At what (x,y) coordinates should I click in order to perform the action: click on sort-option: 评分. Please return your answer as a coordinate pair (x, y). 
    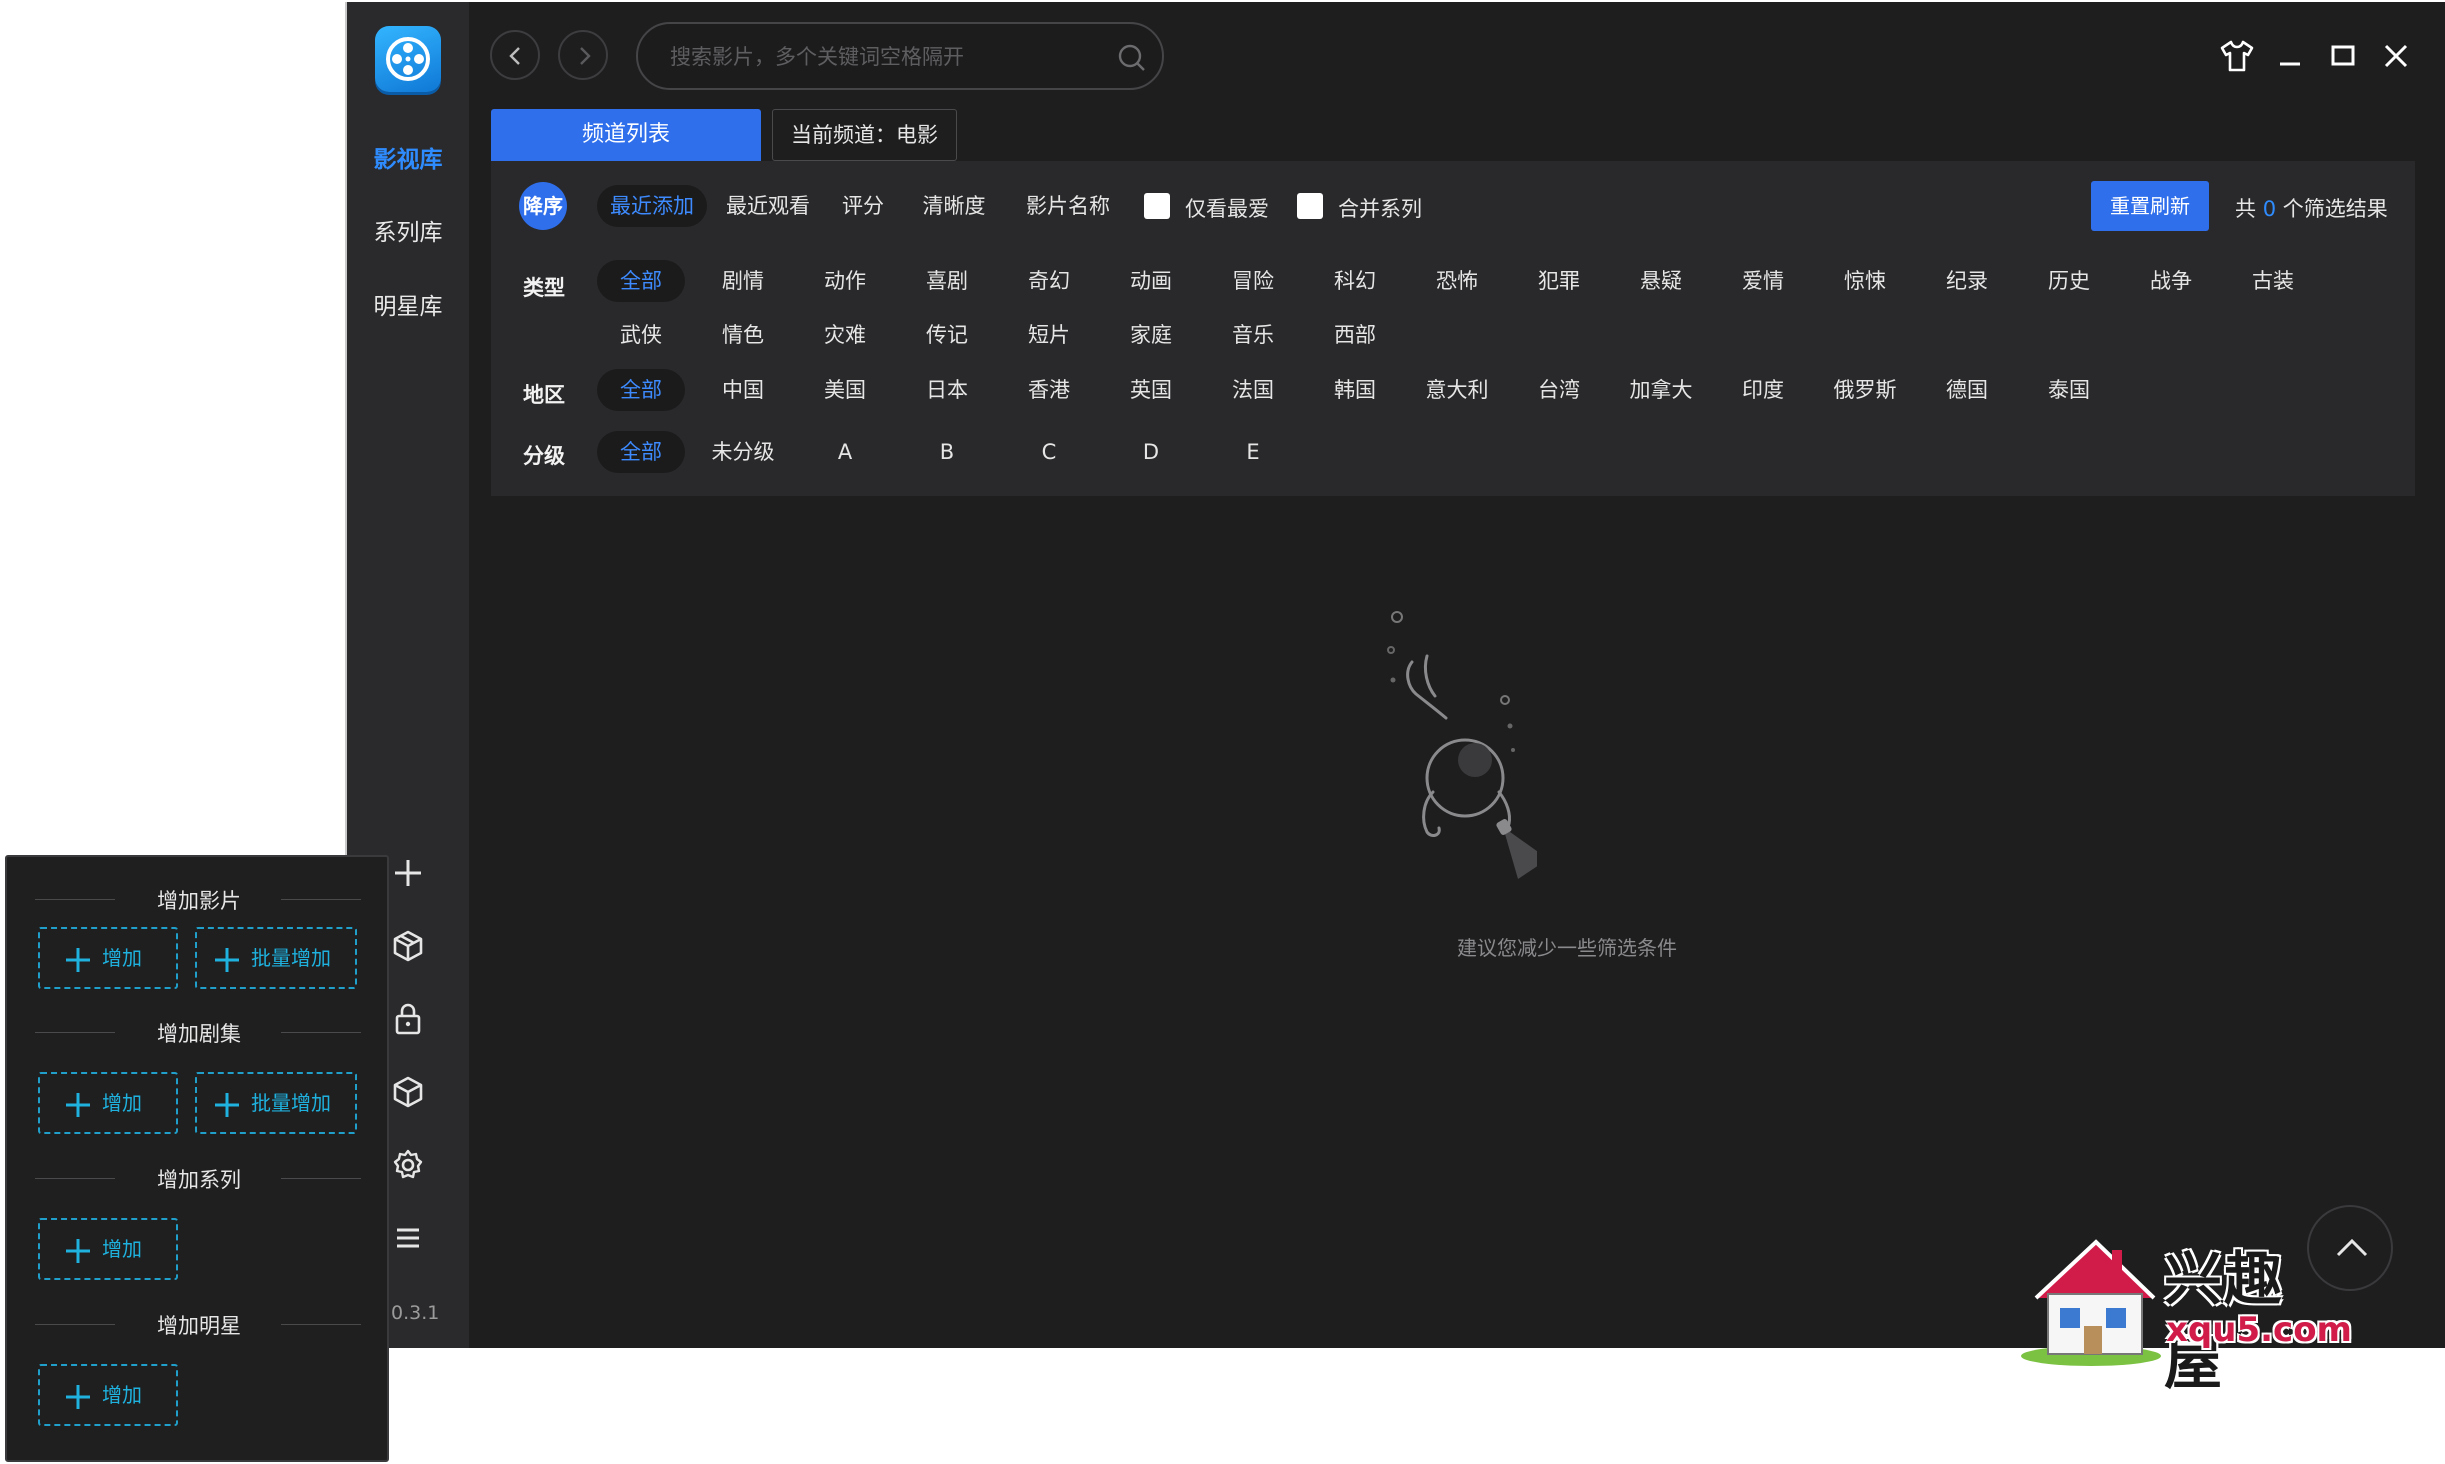
    Looking at the image, I should click on (863, 206).